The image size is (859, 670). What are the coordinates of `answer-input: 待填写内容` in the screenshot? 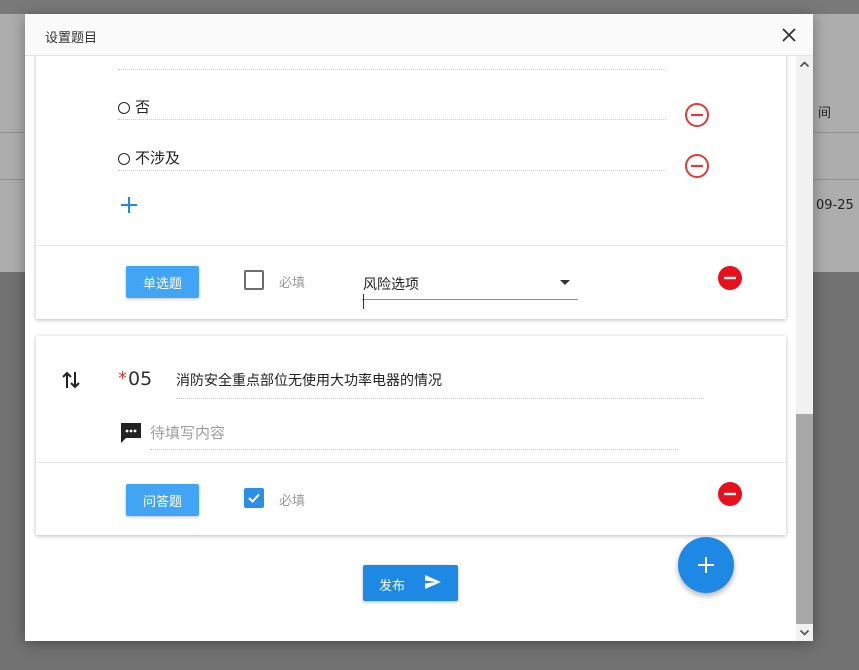 It's located at (414, 434).